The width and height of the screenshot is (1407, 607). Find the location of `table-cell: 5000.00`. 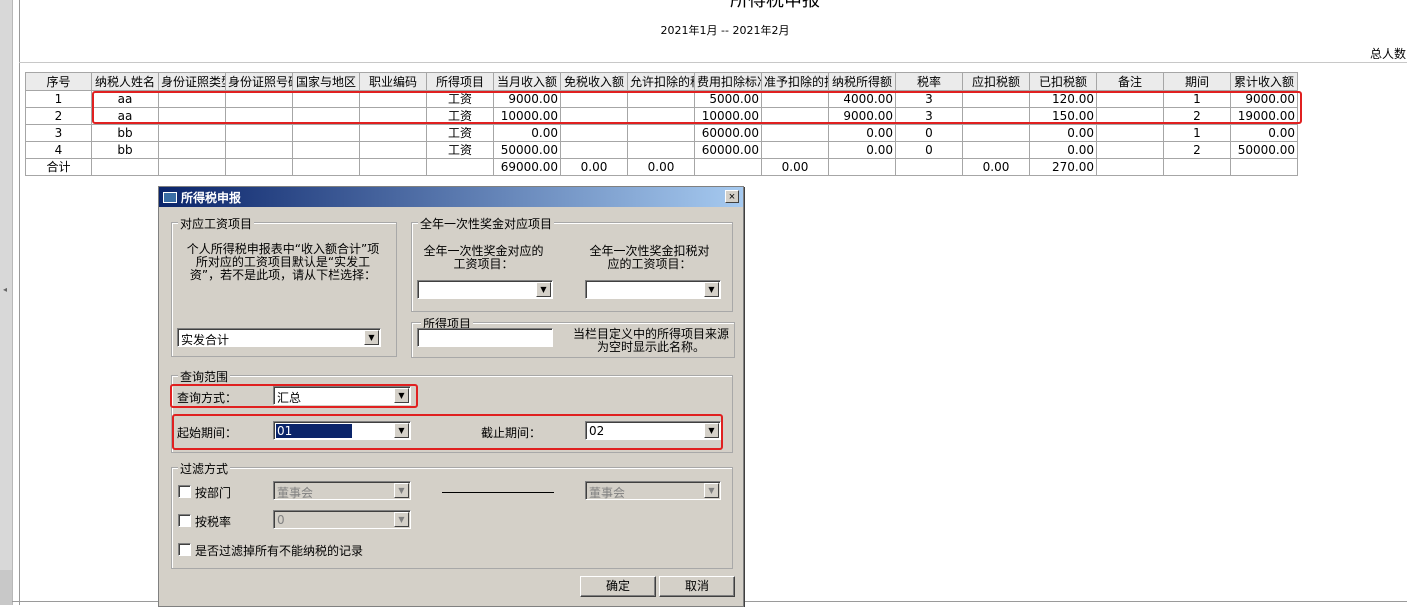

table-cell: 5000.00 is located at coordinates (728, 99).